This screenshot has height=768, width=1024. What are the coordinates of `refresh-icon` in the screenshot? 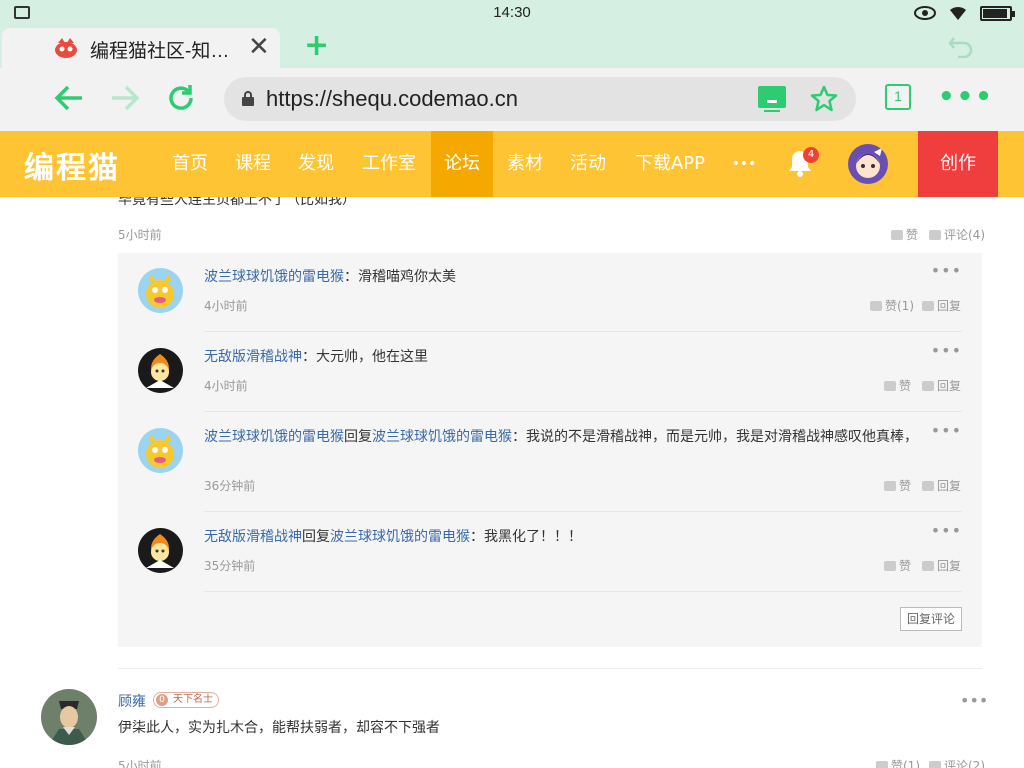 It's located at (181, 98).